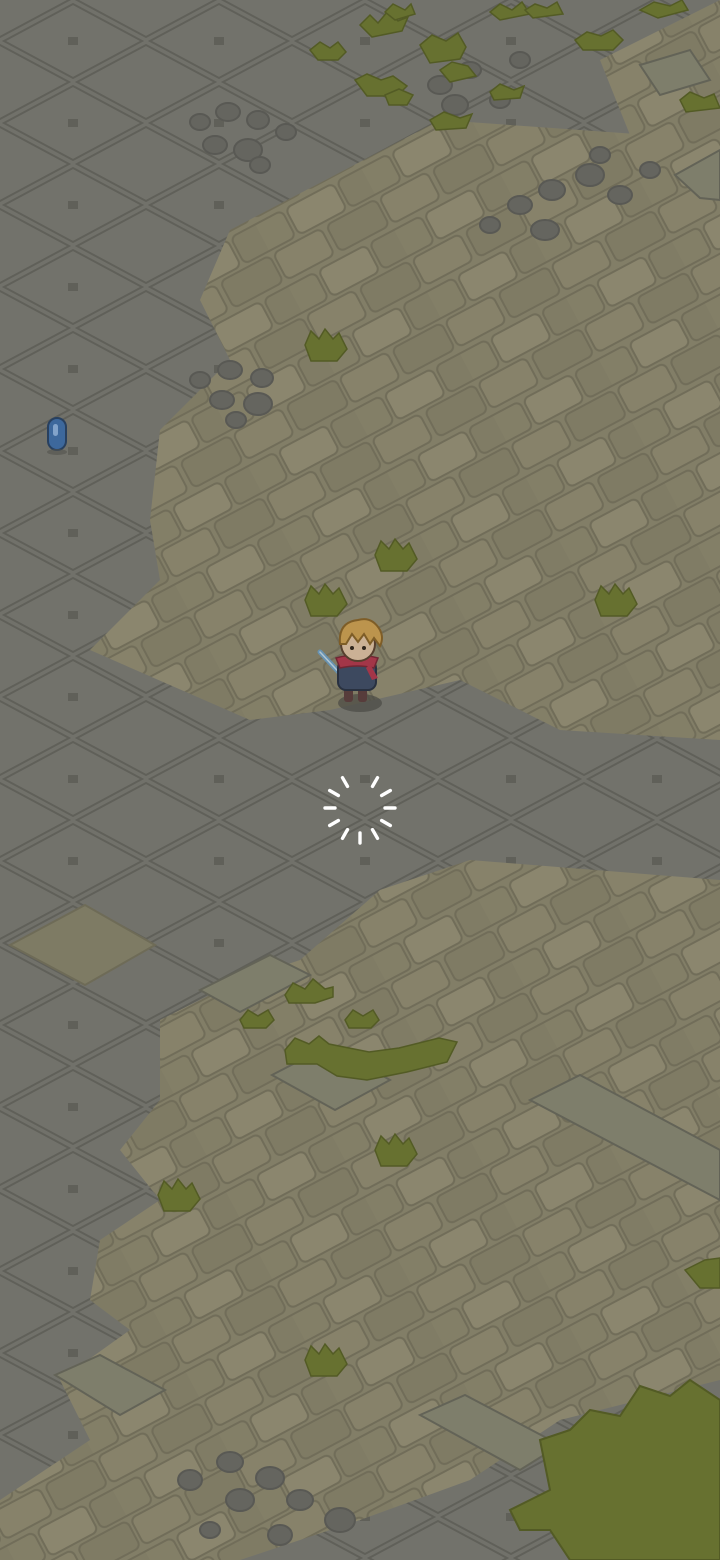 This screenshot has height=1560, width=720. I want to click on loading-spinner-icon, so click(360, 810).